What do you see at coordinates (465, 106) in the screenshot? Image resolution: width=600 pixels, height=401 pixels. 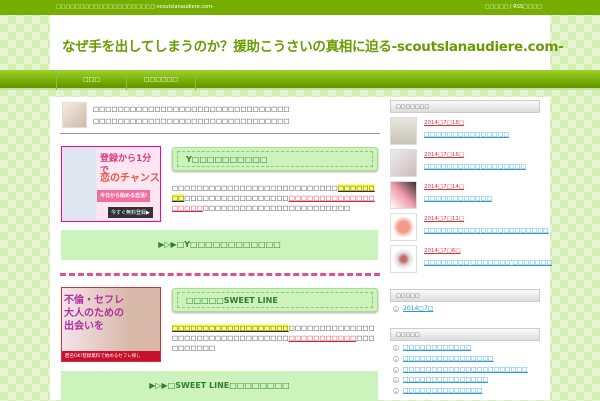 I see `recent-posts-heading: □□□□□□□` at bounding box center [465, 106].